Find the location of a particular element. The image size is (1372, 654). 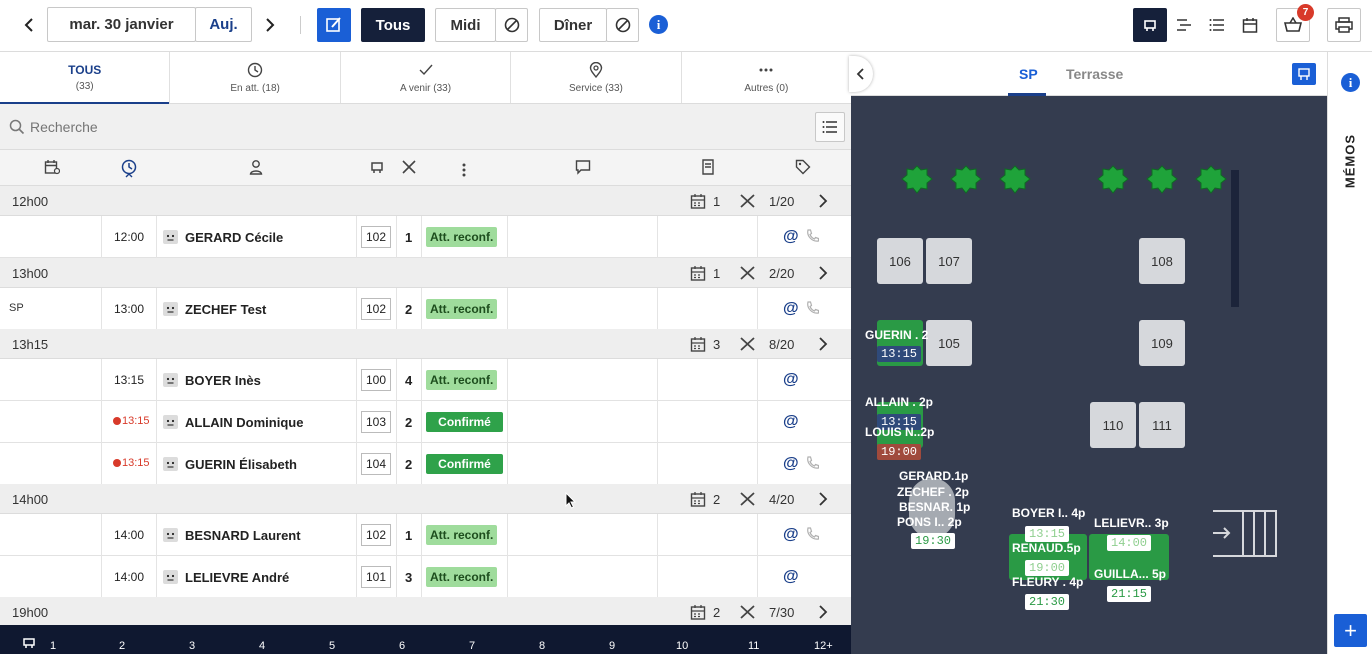

memos-label: MÉMOS is located at coordinates (1350, 161).